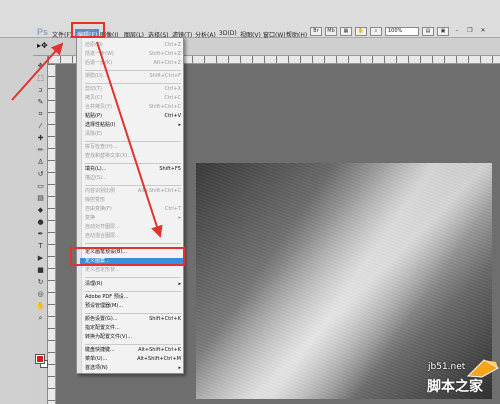 Image resolution: width=500 pixels, height=404 pixels. Describe the element at coordinates (129, 139) in the screenshot. I see `arrow-to-define-pattern` at that location.